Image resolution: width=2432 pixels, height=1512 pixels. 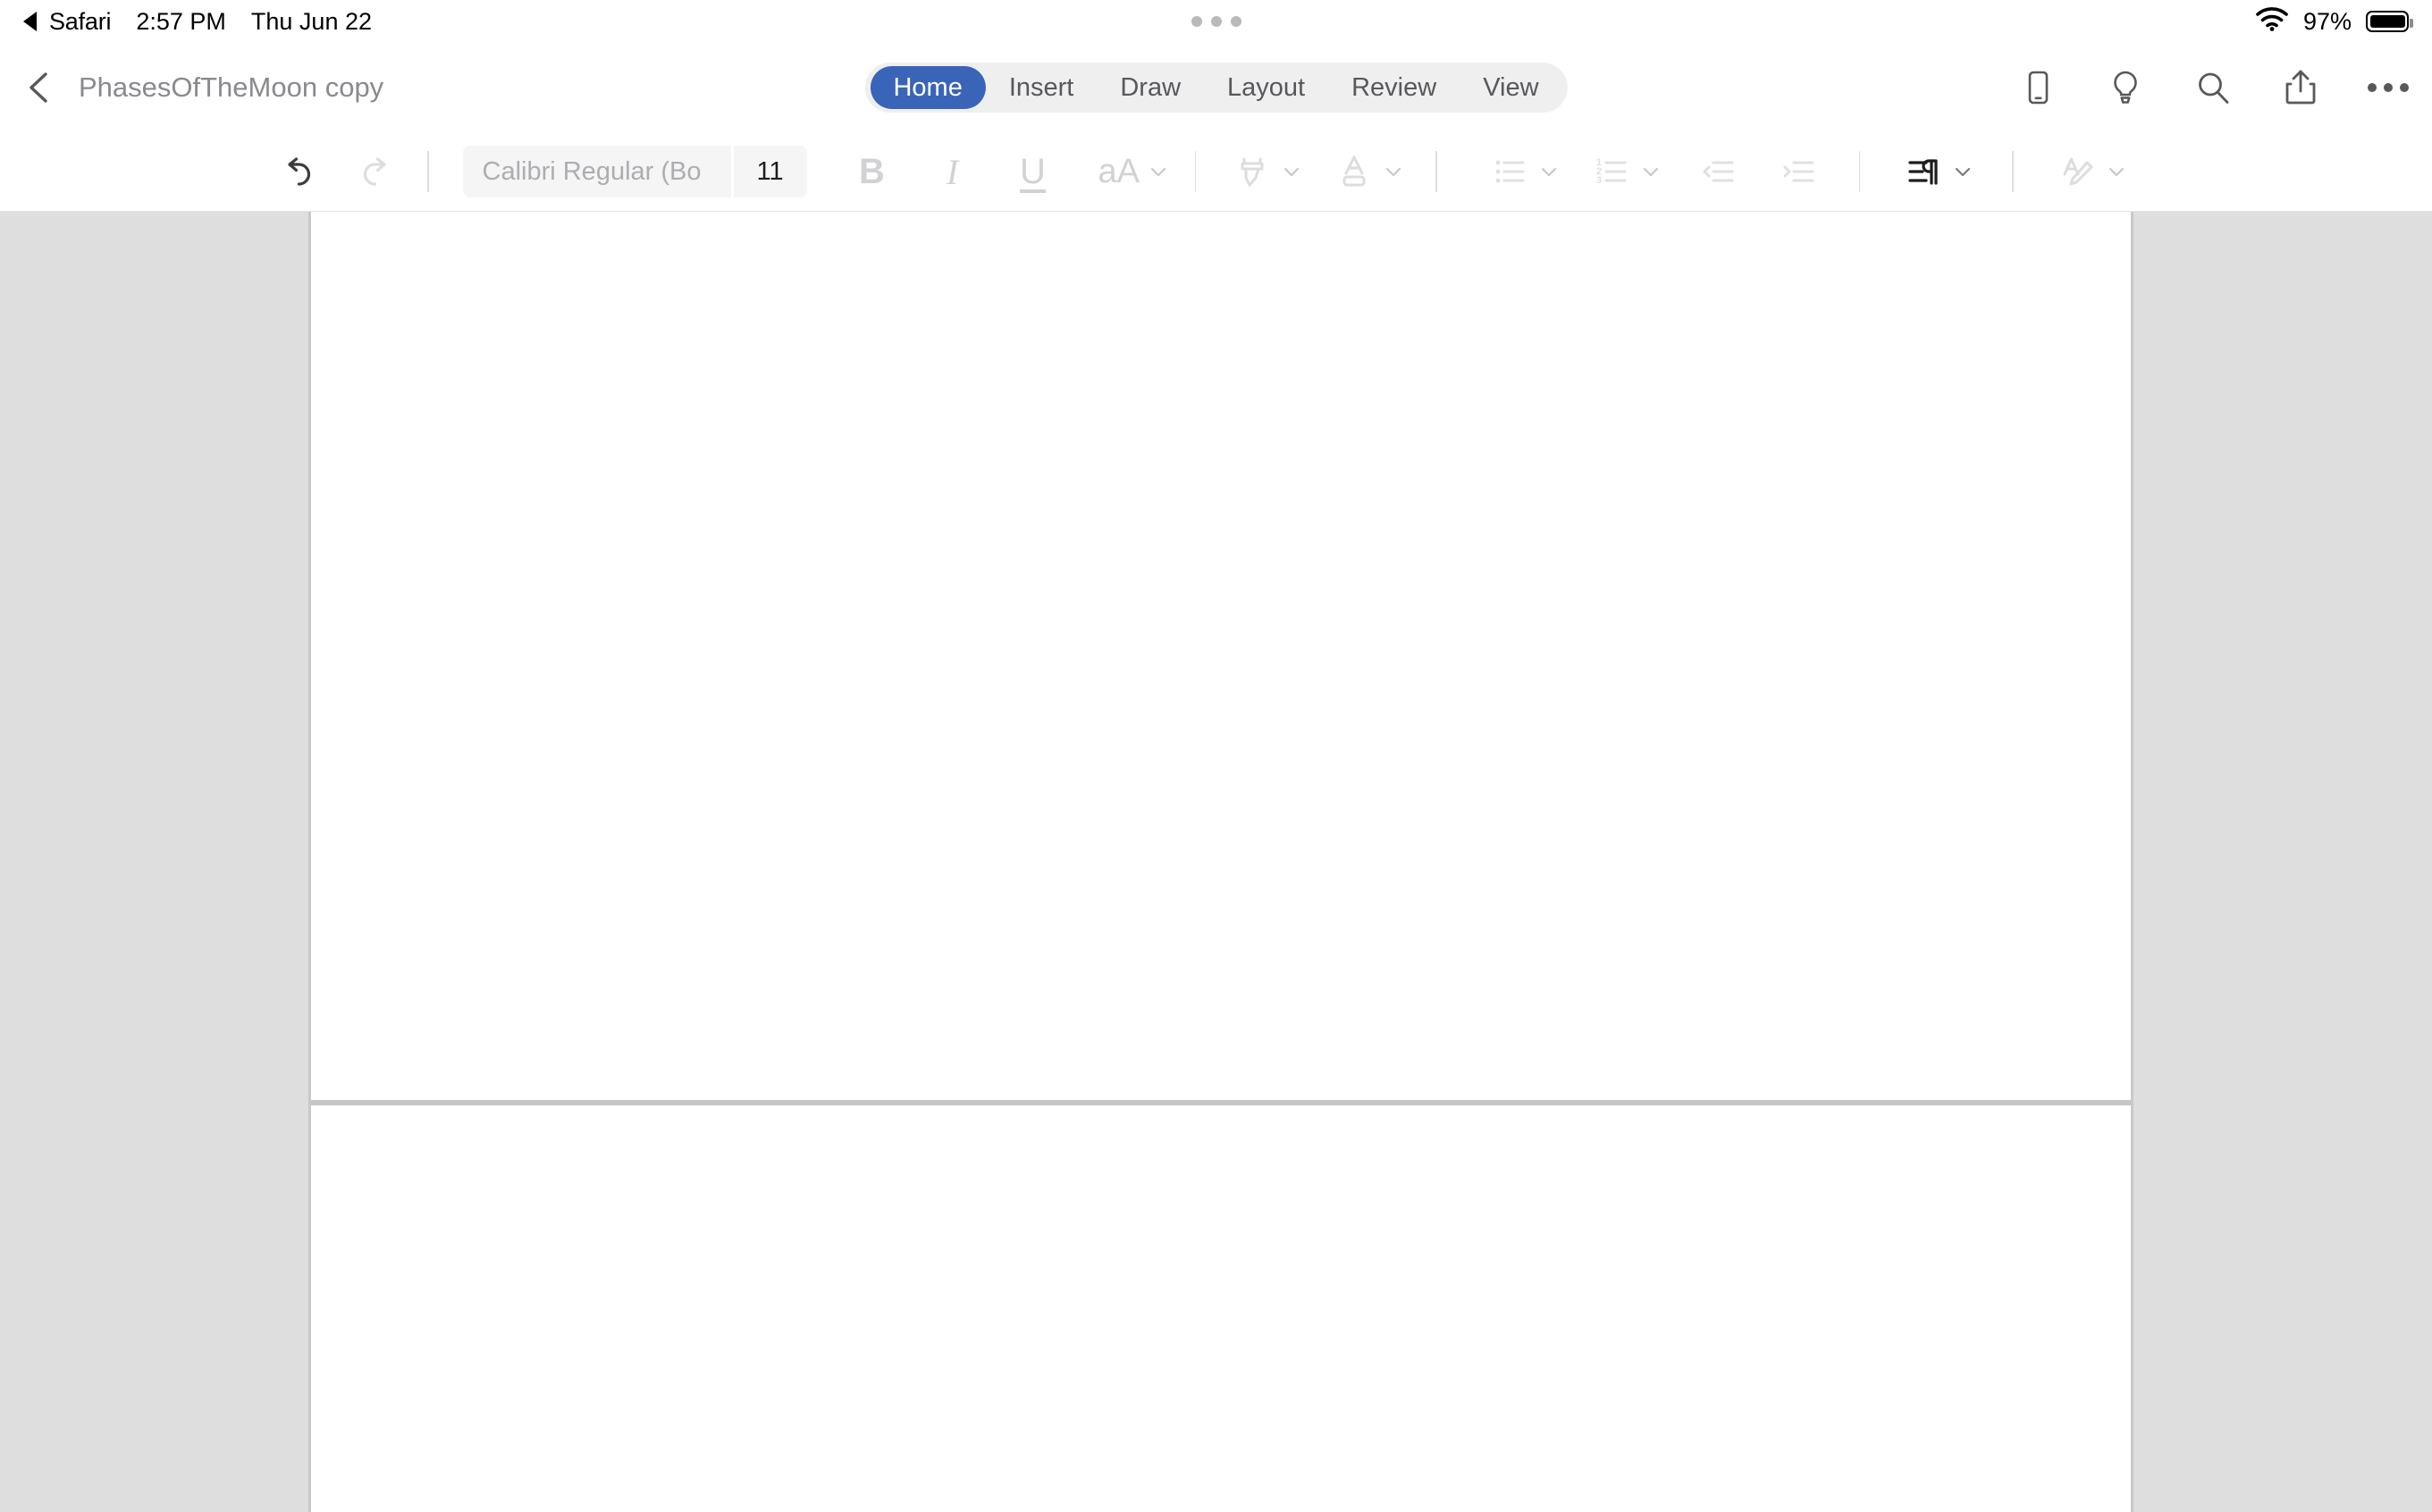 I want to click on underline-button: U, so click(x=1033, y=172).